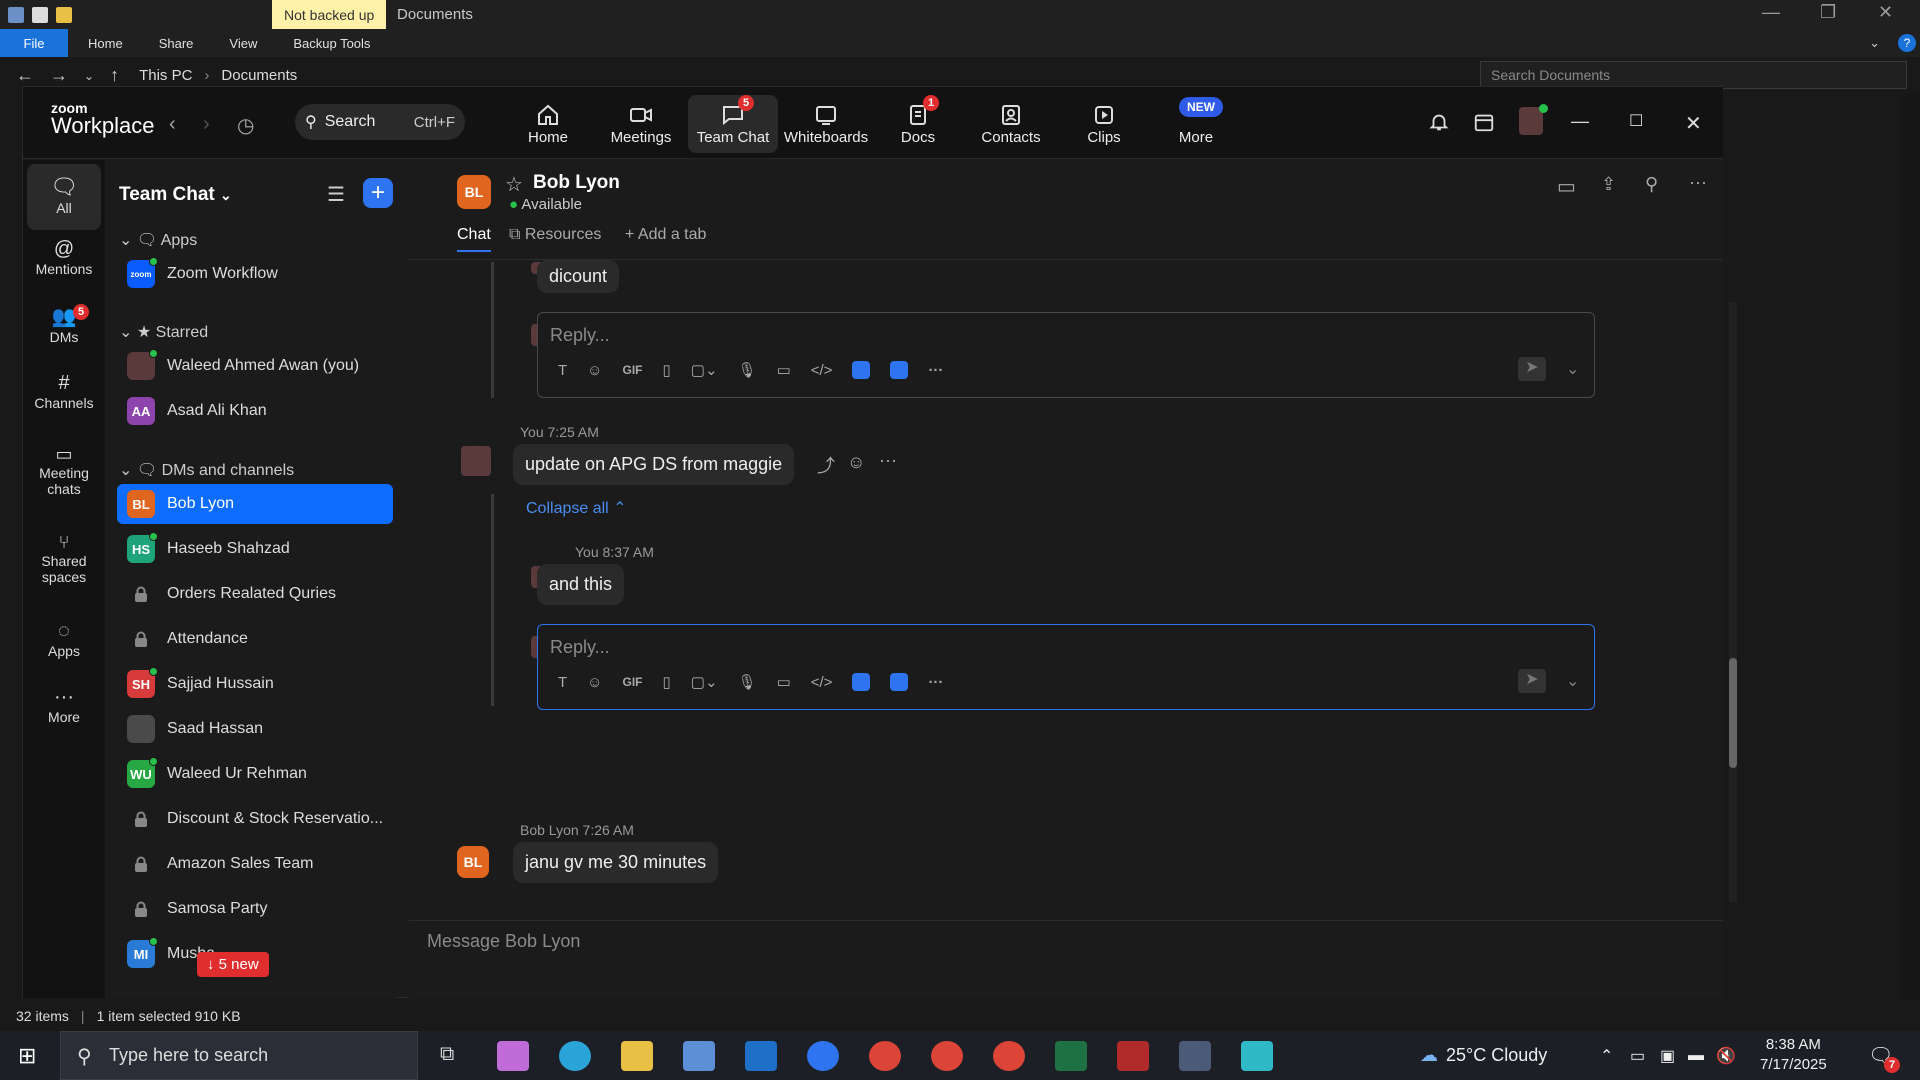  What do you see at coordinates (245, 125) in the screenshot?
I see `history-icon: ◷` at bounding box center [245, 125].